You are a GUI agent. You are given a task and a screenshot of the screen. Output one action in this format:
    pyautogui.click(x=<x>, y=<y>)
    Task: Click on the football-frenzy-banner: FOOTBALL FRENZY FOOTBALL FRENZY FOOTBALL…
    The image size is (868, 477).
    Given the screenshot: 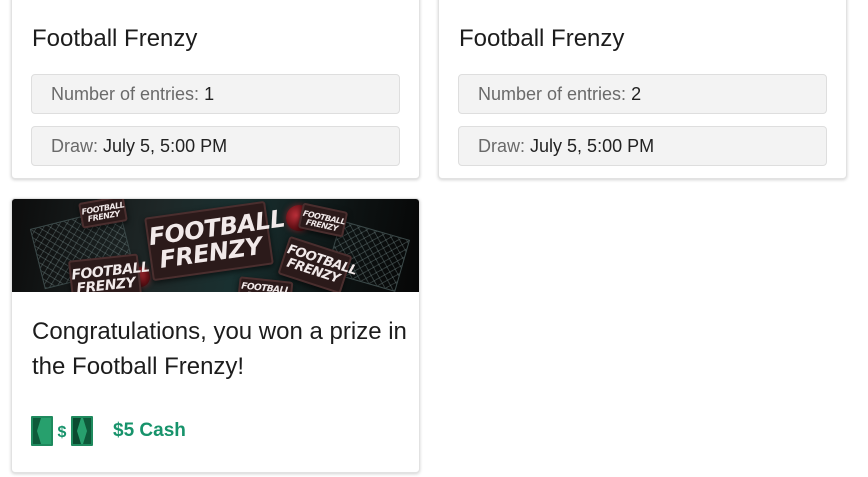 What is the action you would take?
    pyautogui.click(x=215, y=245)
    